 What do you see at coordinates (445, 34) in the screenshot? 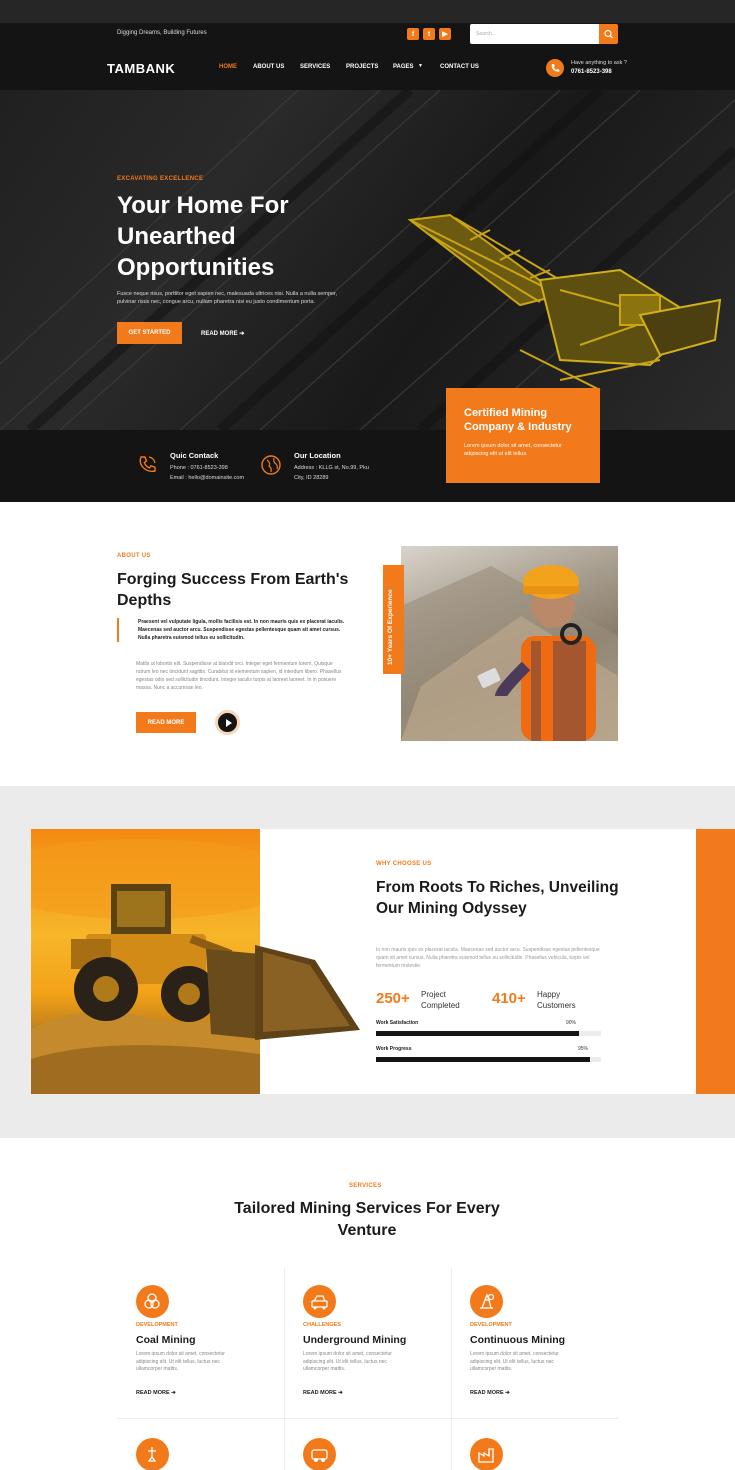
I see `youtube-icon: ▶` at bounding box center [445, 34].